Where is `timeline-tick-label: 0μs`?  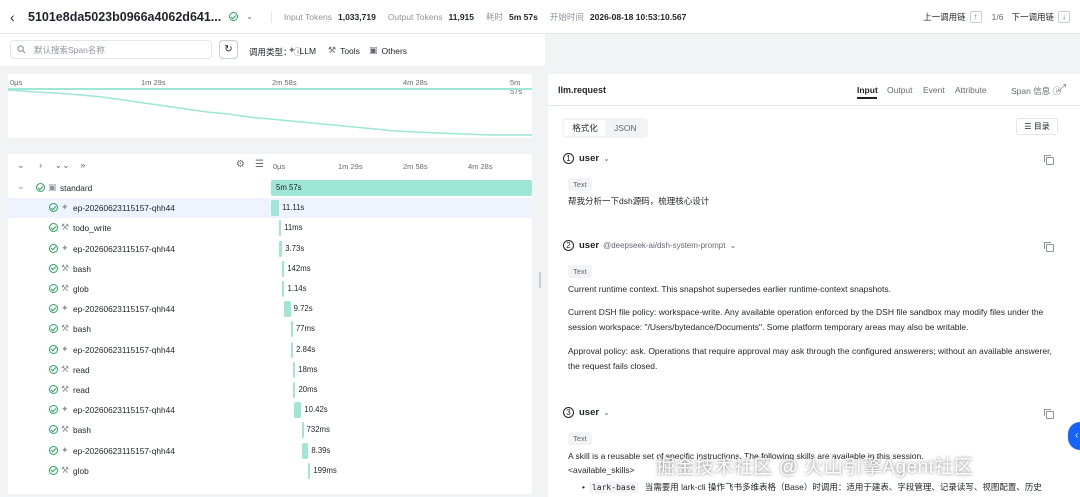 timeline-tick-label: 0μs is located at coordinates (279, 166).